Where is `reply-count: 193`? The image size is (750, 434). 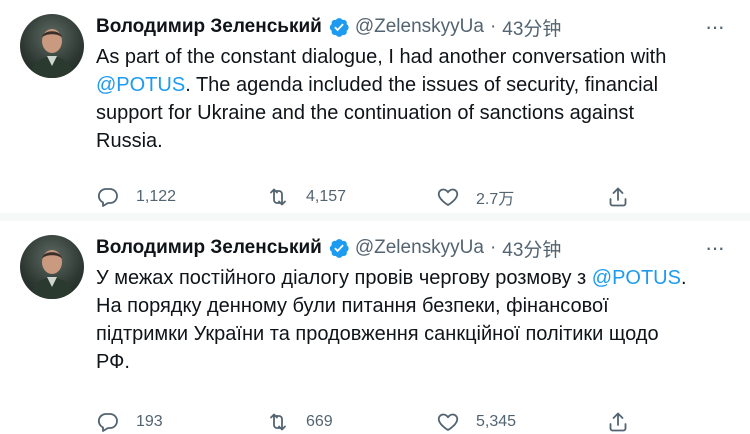
reply-count: 193 is located at coordinates (149, 421).